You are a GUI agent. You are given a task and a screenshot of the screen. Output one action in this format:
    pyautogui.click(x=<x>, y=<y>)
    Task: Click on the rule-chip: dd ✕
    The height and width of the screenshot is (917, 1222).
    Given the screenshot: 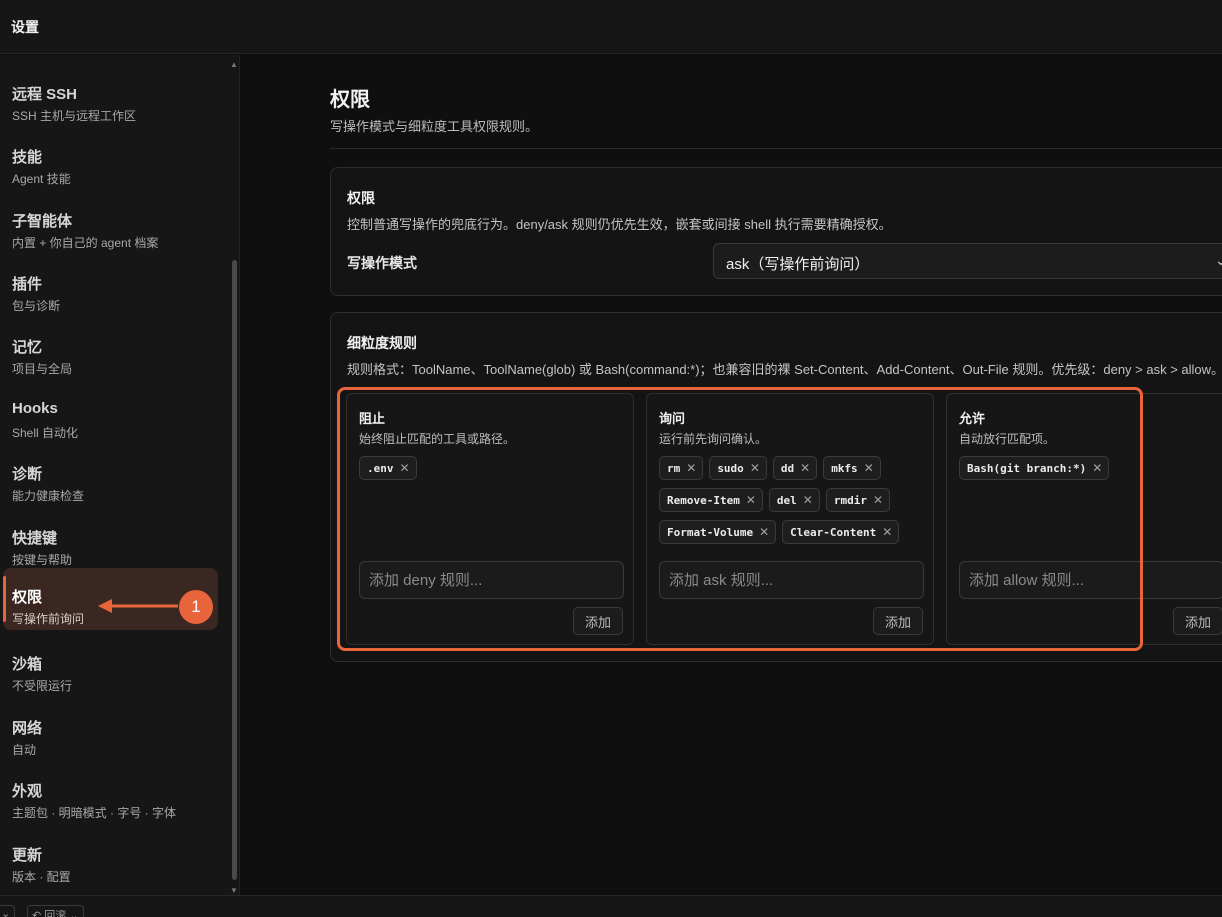 What is the action you would take?
    pyautogui.click(x=795, y=468)
    